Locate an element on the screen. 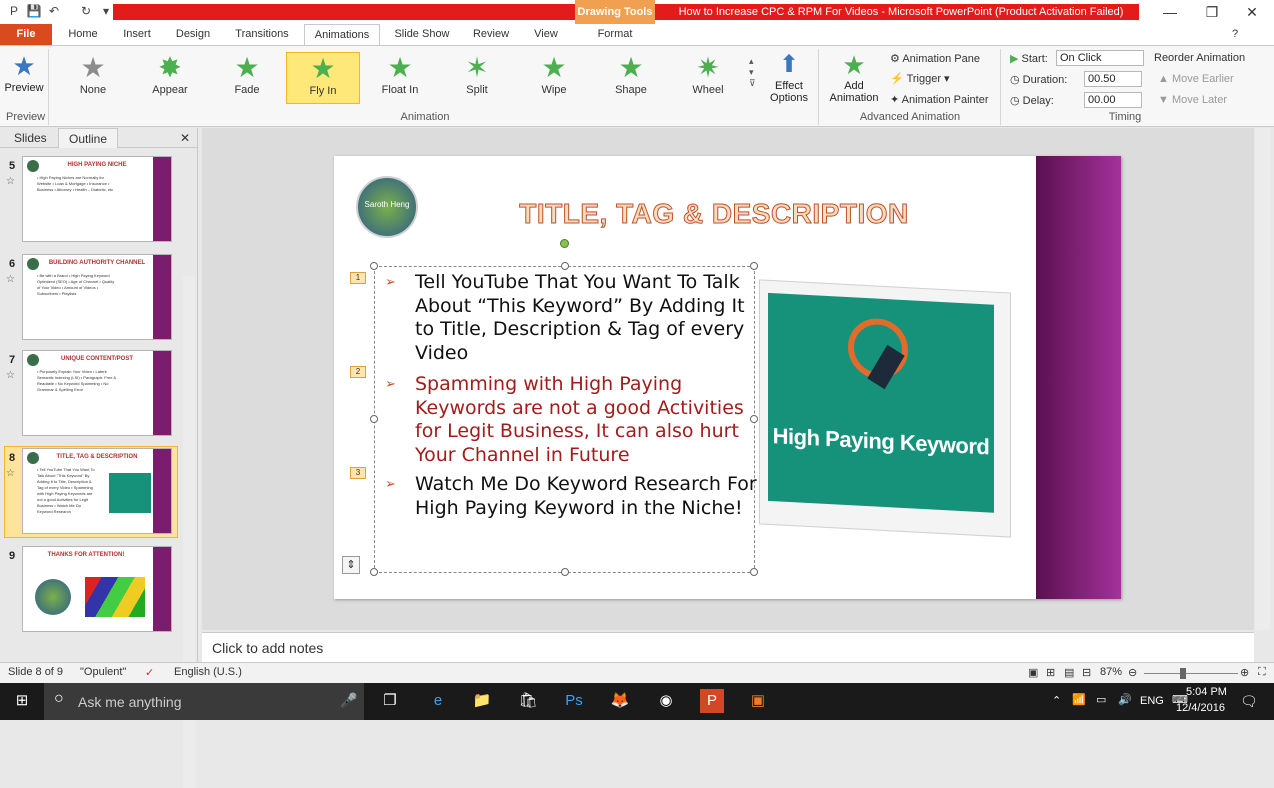 The width and height of the screenshot is (1274, 788). volume-icon: 🔊 is located at coordinates (1125, 699).